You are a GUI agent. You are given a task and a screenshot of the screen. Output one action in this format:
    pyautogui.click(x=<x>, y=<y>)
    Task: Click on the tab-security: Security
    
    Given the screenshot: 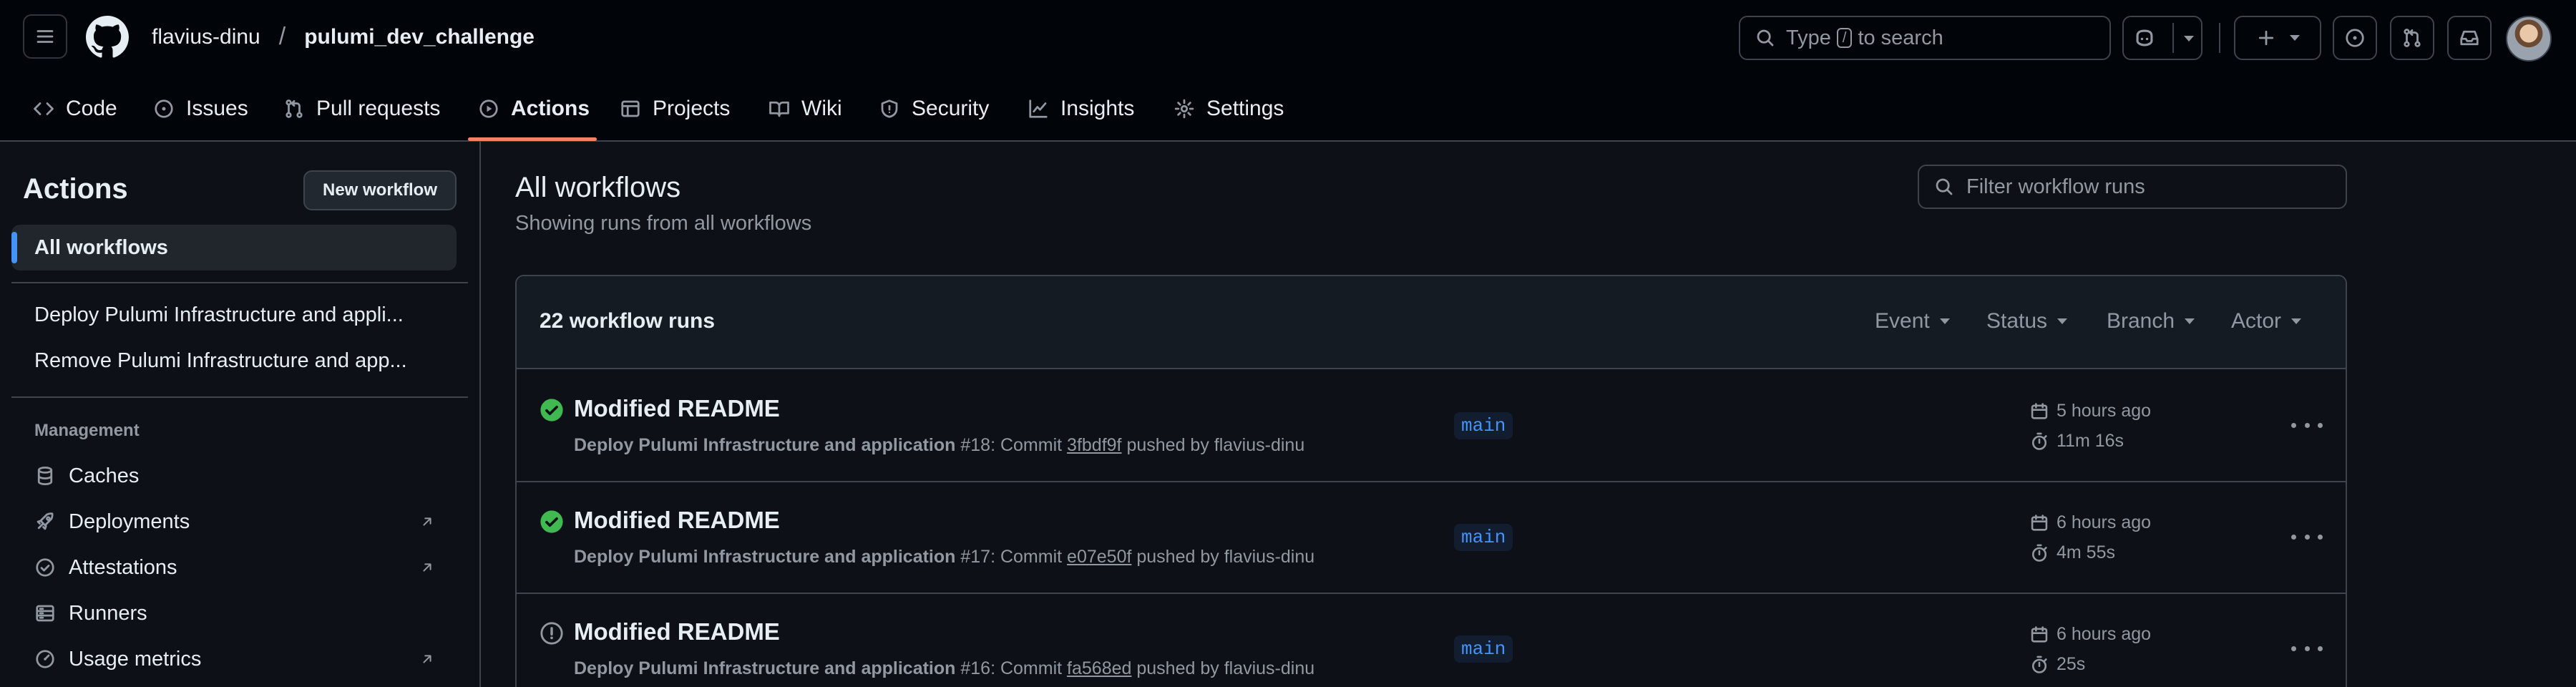 What is the action you would take?
    pyautogui.click(x=934, y=109)
    